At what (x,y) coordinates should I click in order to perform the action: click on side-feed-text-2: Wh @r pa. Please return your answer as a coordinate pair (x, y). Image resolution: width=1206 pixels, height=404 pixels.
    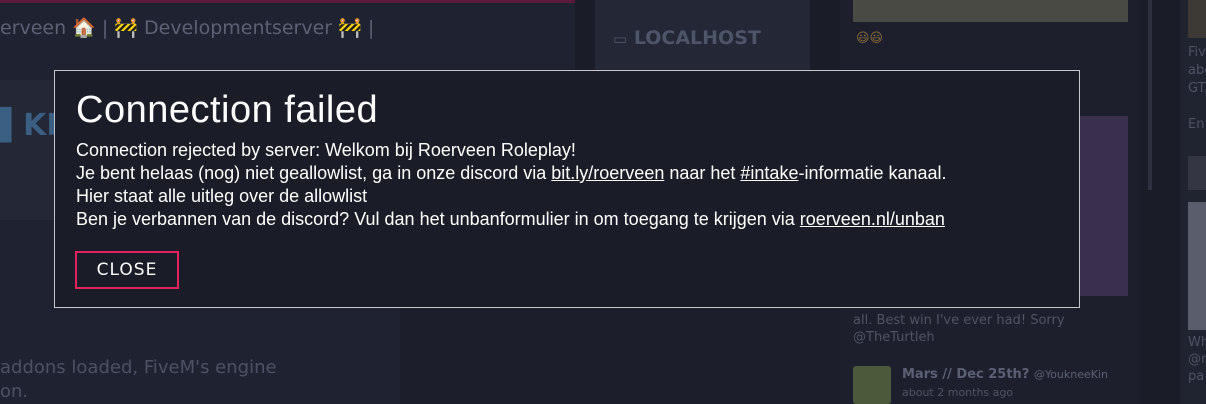
    Looking at the image, I should click on (1197, 359).